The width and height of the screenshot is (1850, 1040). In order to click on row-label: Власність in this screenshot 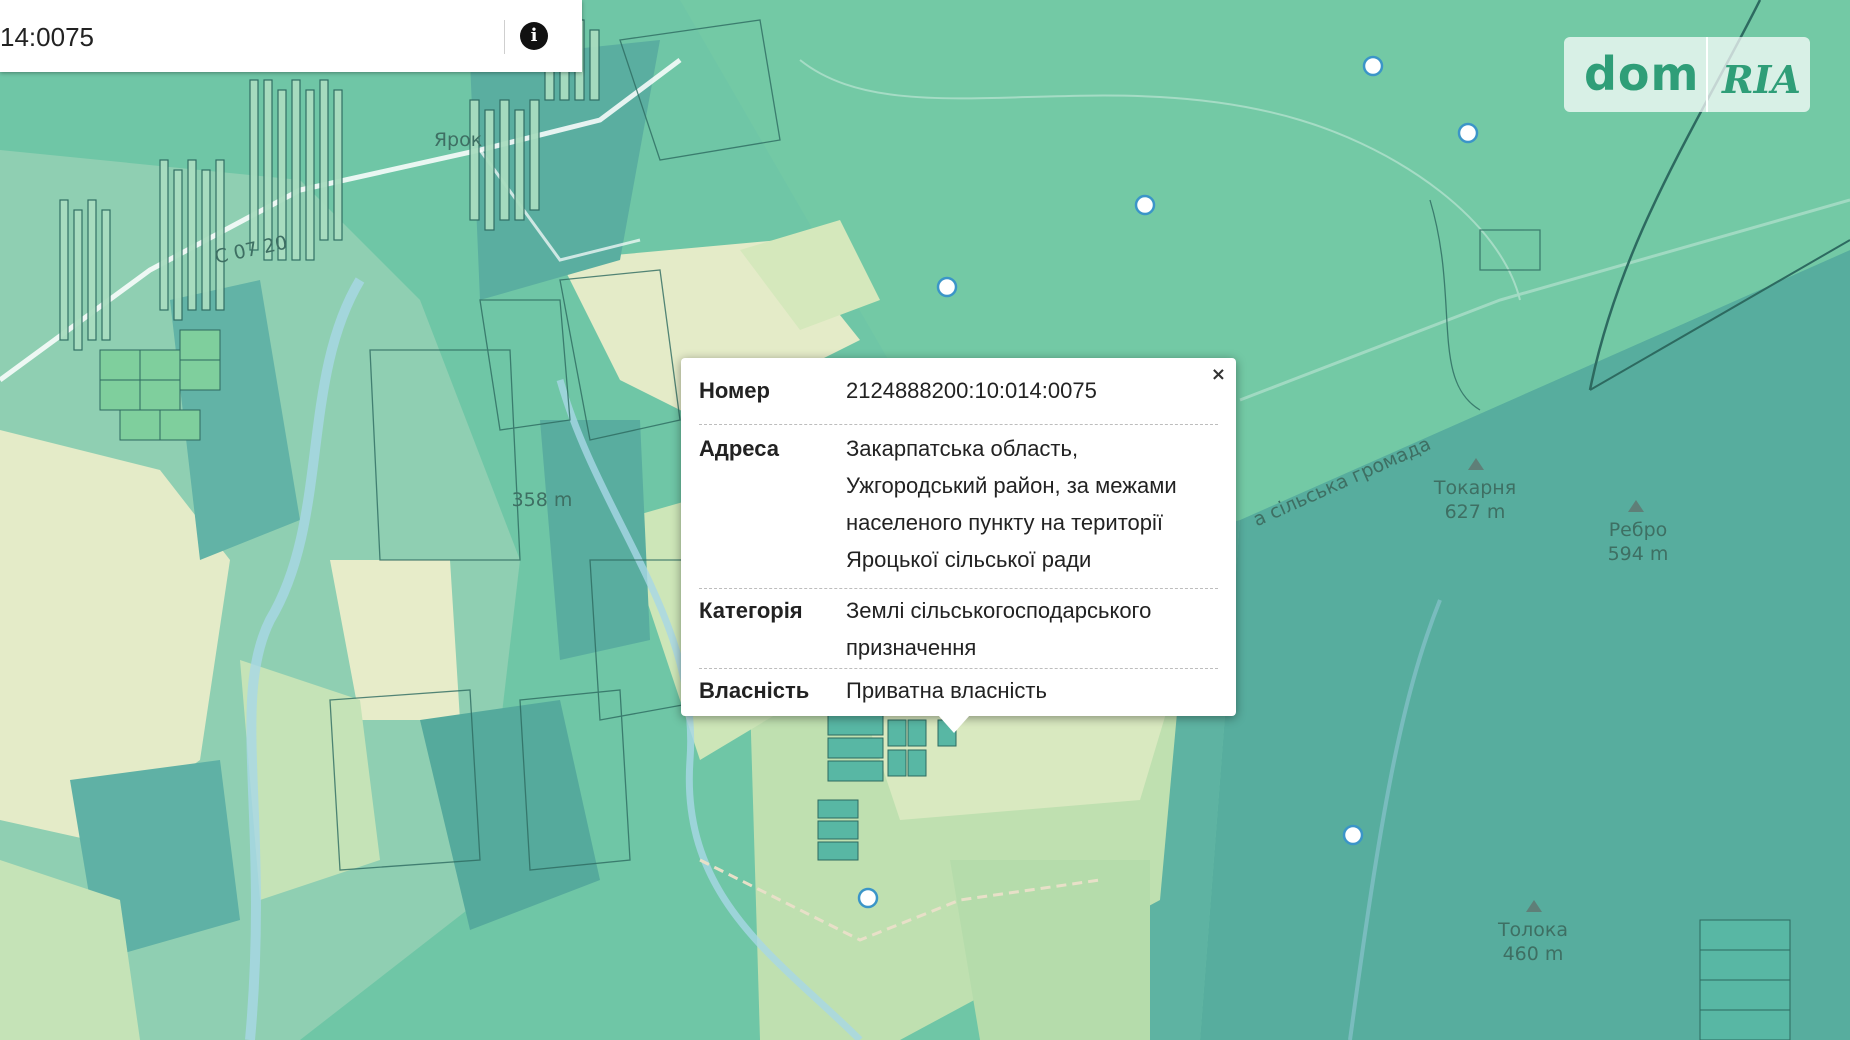, I will do `click(754, 690)`.